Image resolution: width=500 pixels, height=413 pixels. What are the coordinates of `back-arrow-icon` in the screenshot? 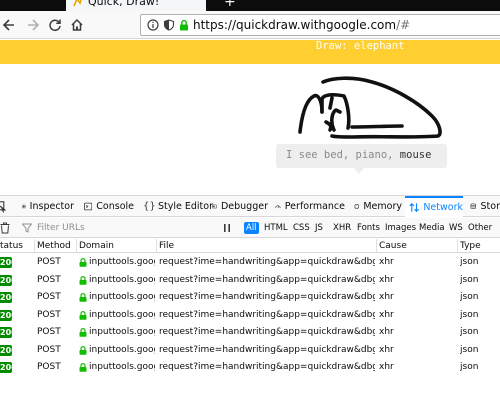 It's located at (8, 25).